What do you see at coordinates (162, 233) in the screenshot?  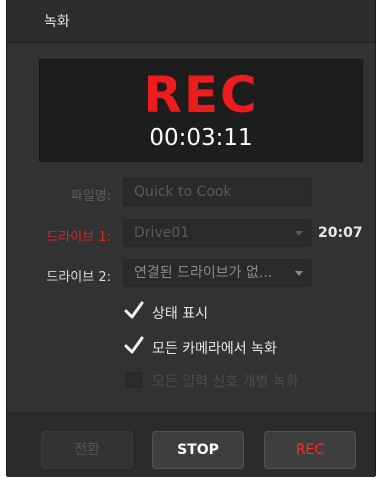 I see `drive1-value: Drive01` at bounding box center [162, 233].